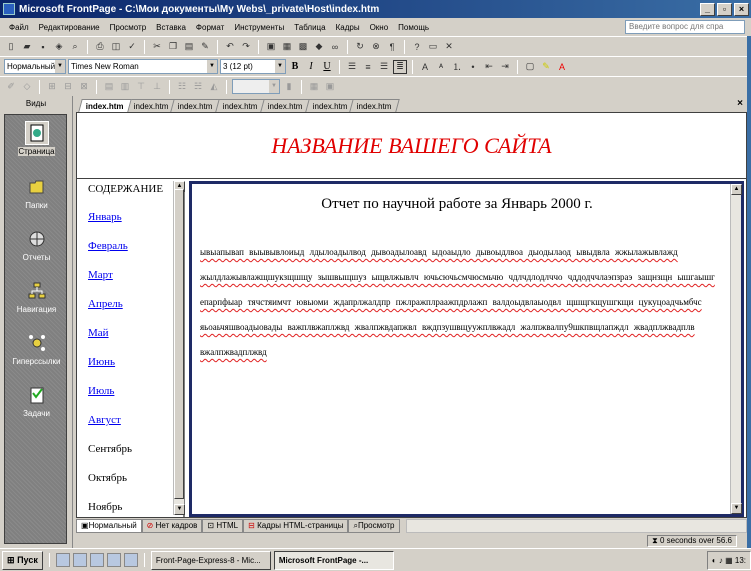 This screenshot has height=571, width=751. I want to click on tab-index-4: index.htm, so click(240, 105).